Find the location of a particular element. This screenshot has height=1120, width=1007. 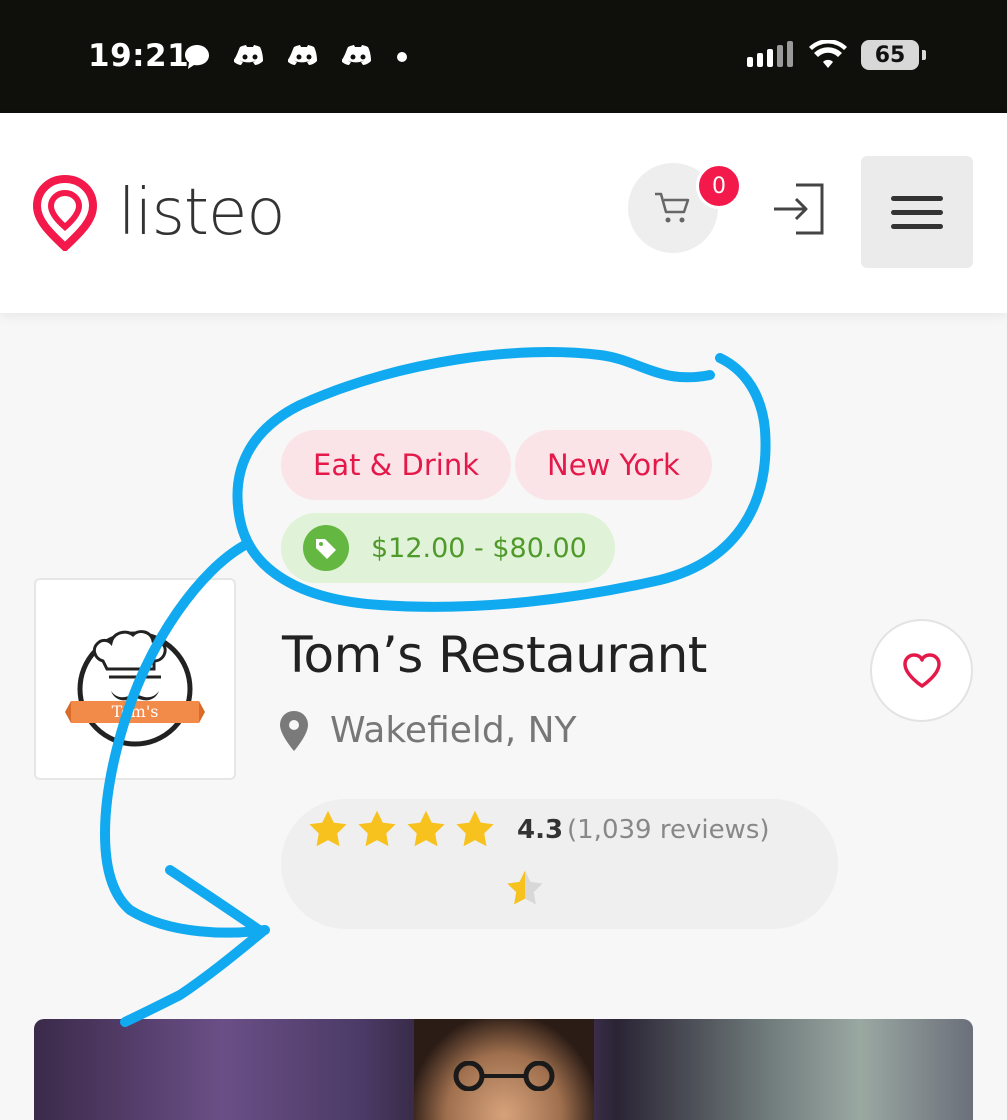

wifi-icon is located at coordinates (828, 54).